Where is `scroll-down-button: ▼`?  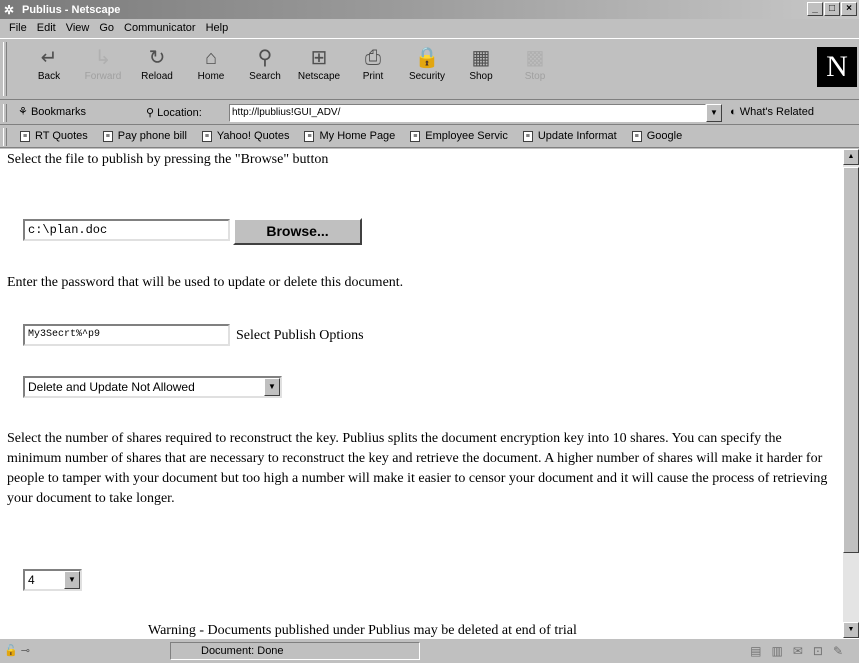
scroll-down-button: ▼ is located at coordinates (851, 630).